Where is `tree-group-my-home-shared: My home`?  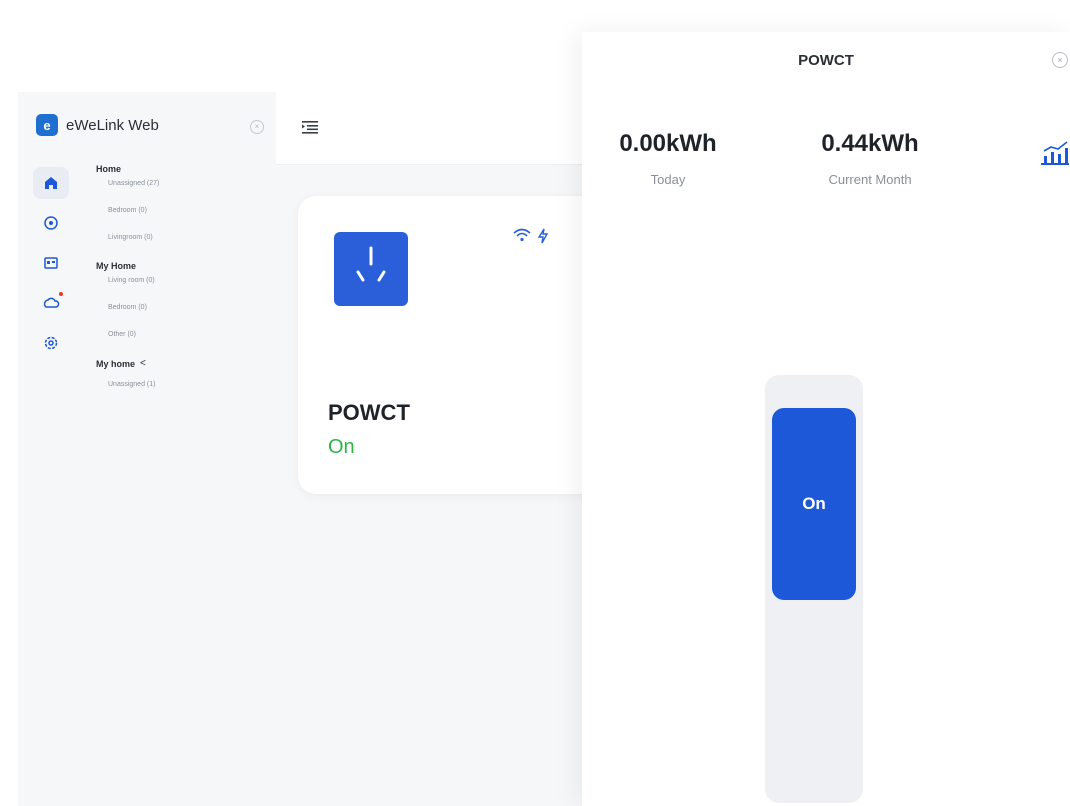
tree-group-my-home-shared: My home is located at coordinates (115, 364).